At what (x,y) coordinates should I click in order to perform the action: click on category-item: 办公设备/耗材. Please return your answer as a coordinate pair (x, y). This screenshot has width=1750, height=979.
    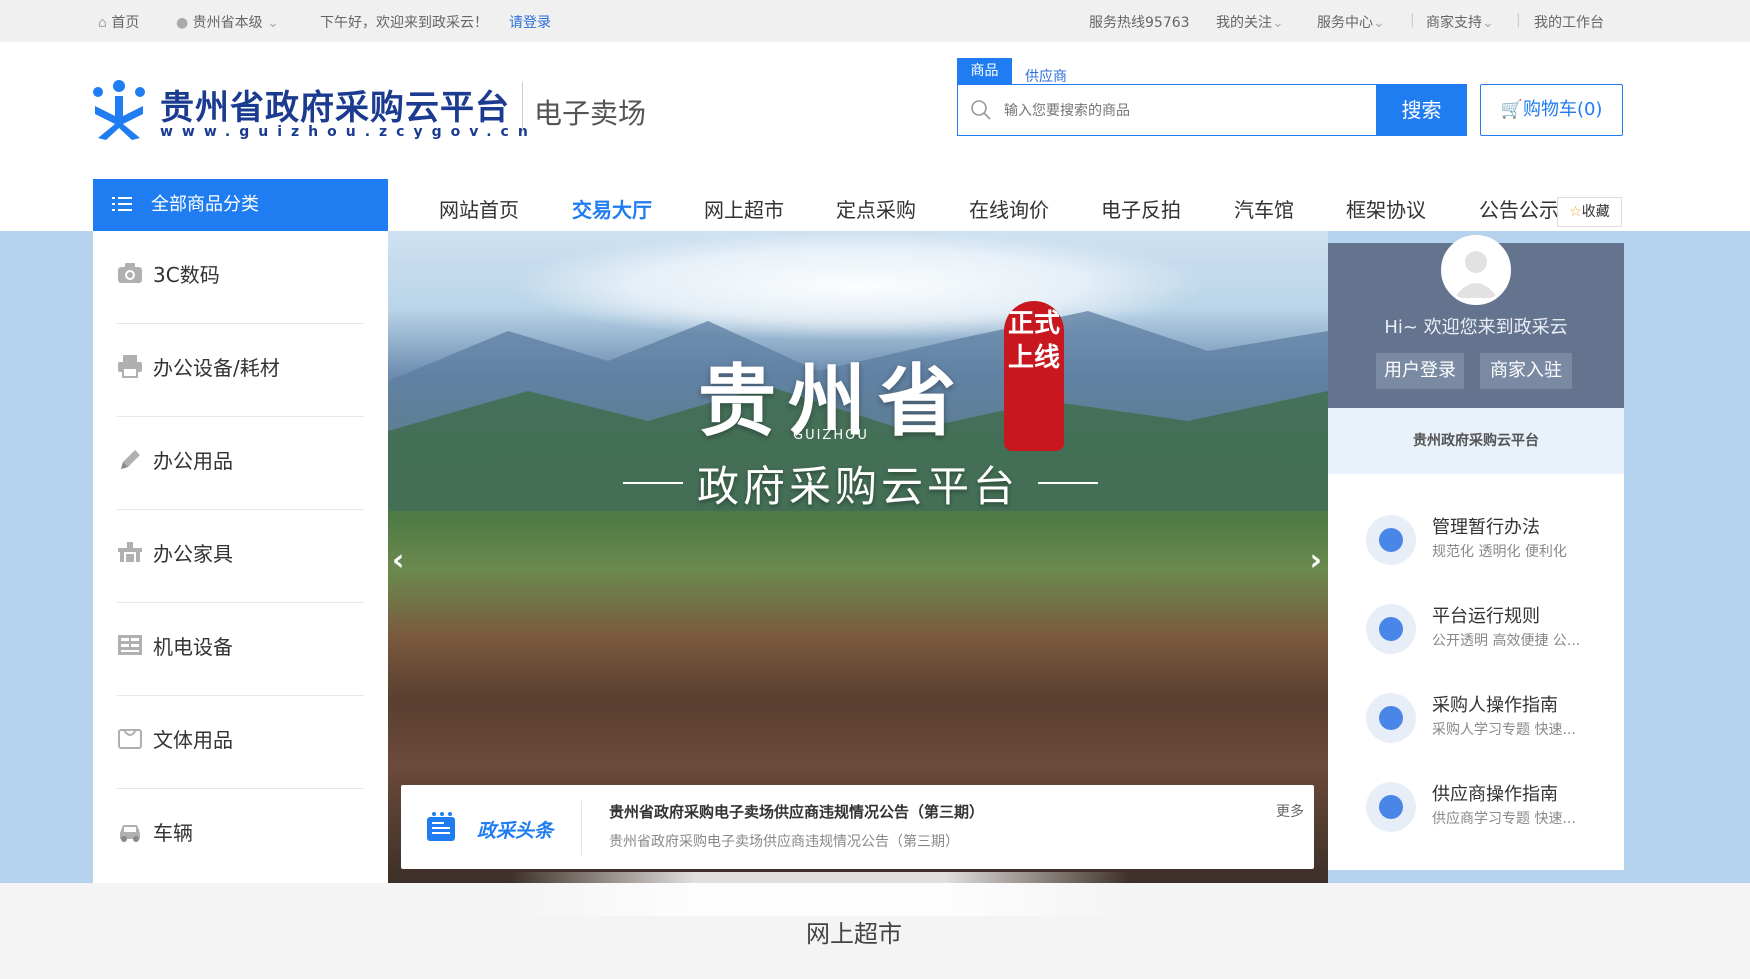
    Looking at the image, I should click on (240, 370).